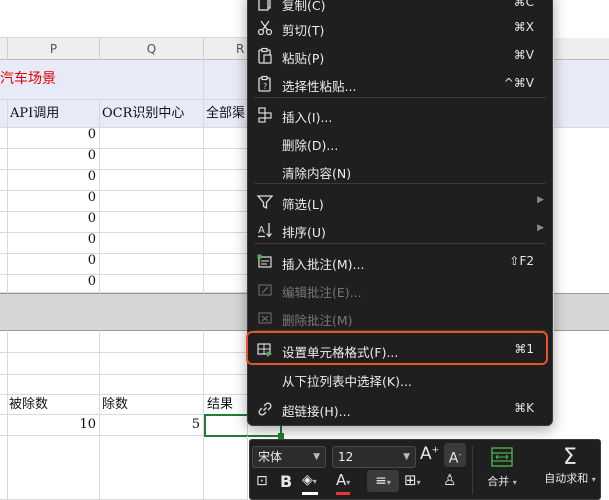 Image resolution: width=609 pixels, height=500 pixels. What do you see at coordinates (455, 455) in the screenshot?
I see `decrease-font-icon: A-` at bounding box center [455, 455].